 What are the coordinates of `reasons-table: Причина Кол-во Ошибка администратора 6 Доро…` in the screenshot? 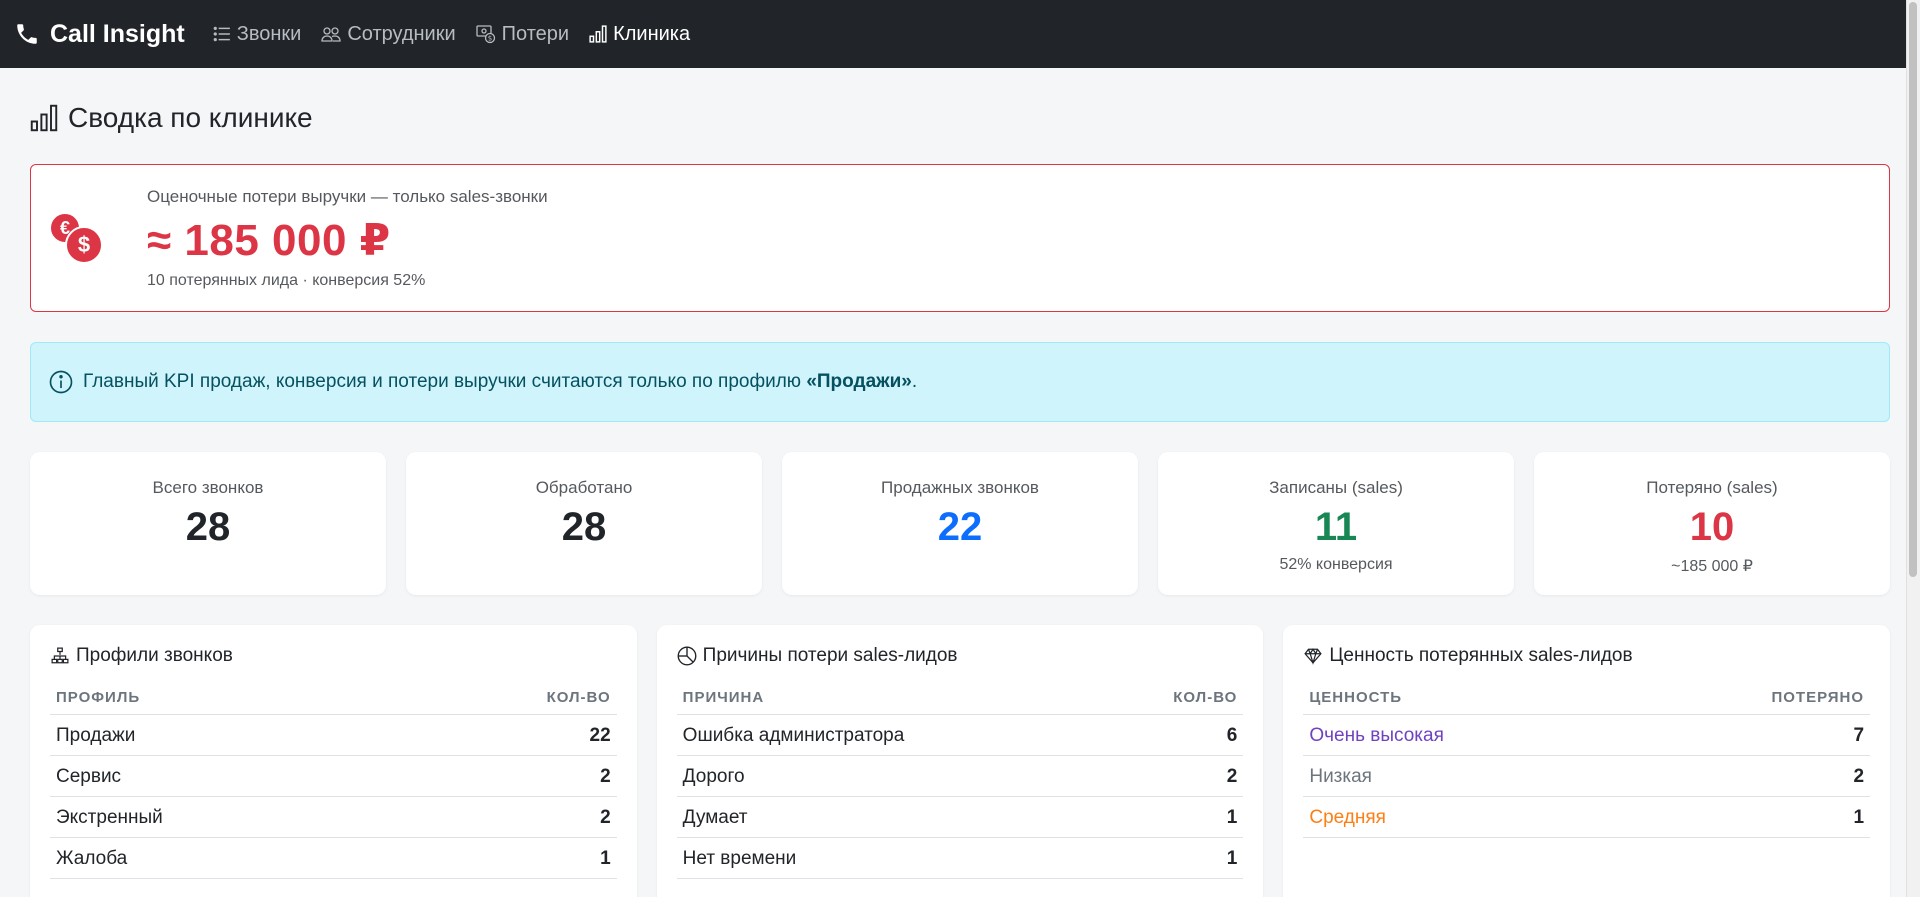 It's located at (960, 784).